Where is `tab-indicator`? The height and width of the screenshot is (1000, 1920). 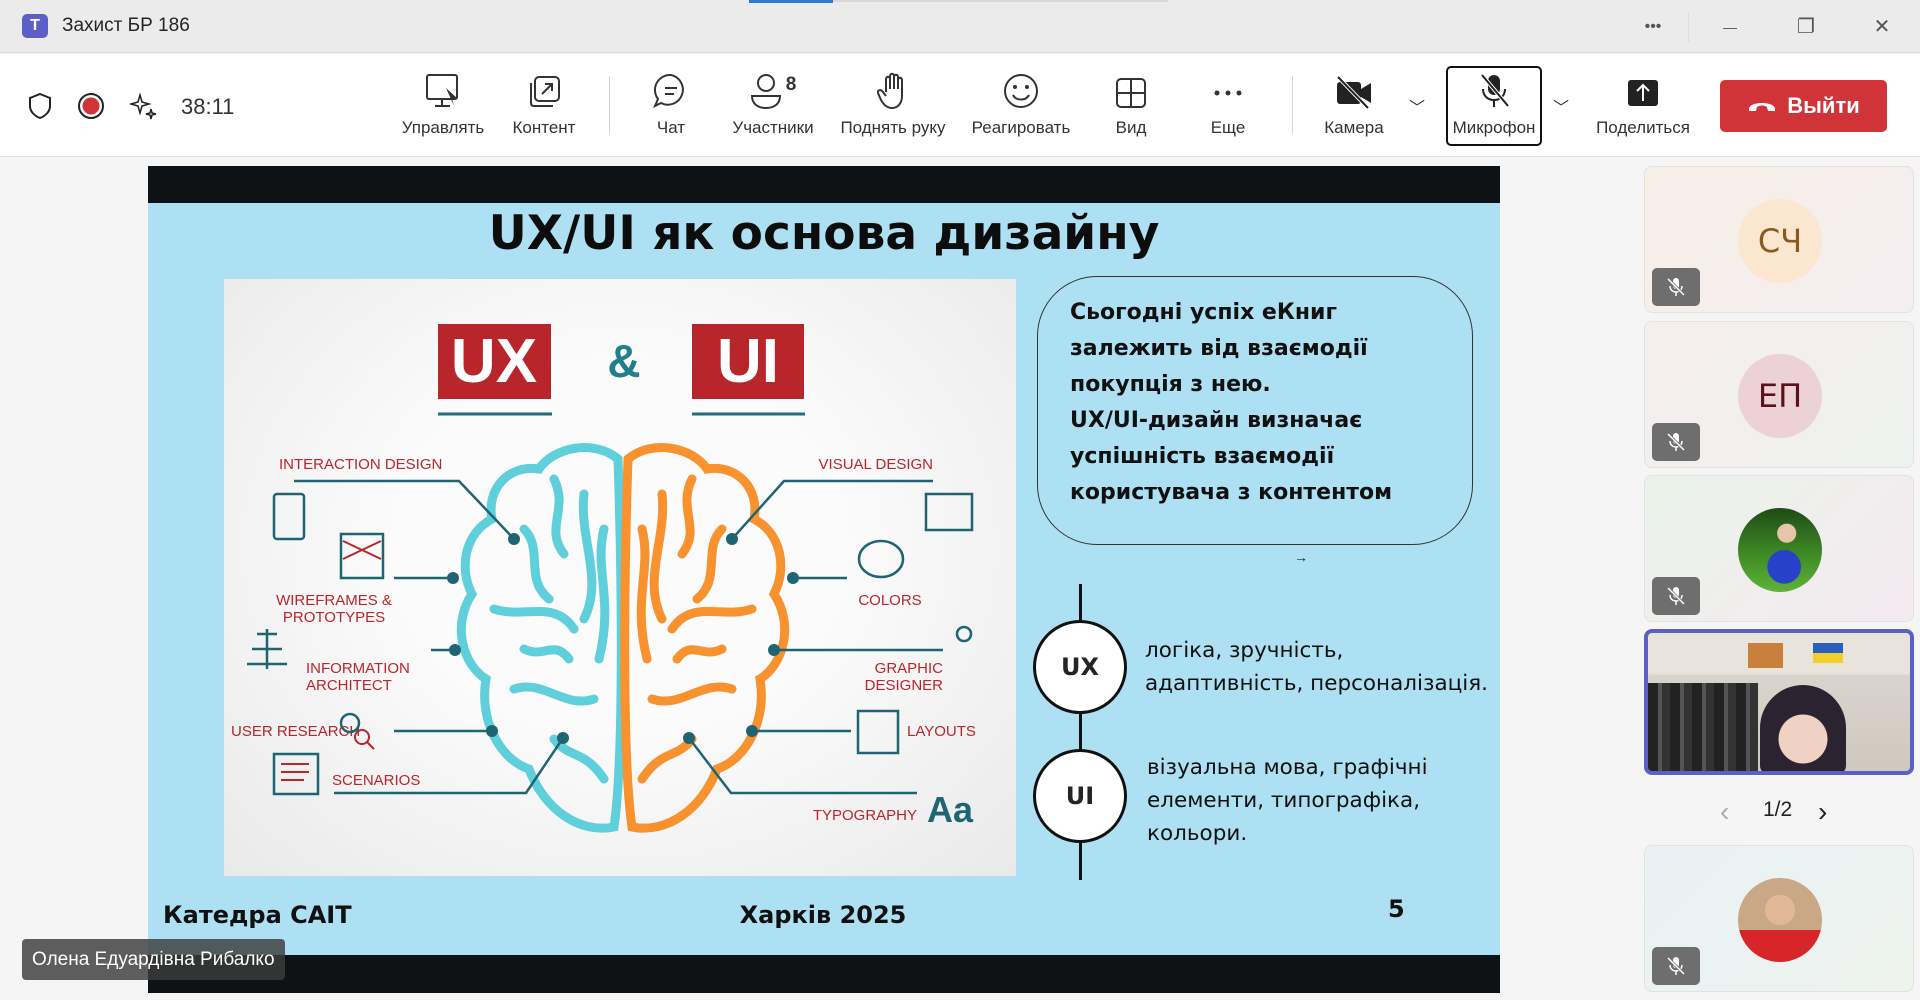 tab-indicator is located at coordinates (1000, 1).